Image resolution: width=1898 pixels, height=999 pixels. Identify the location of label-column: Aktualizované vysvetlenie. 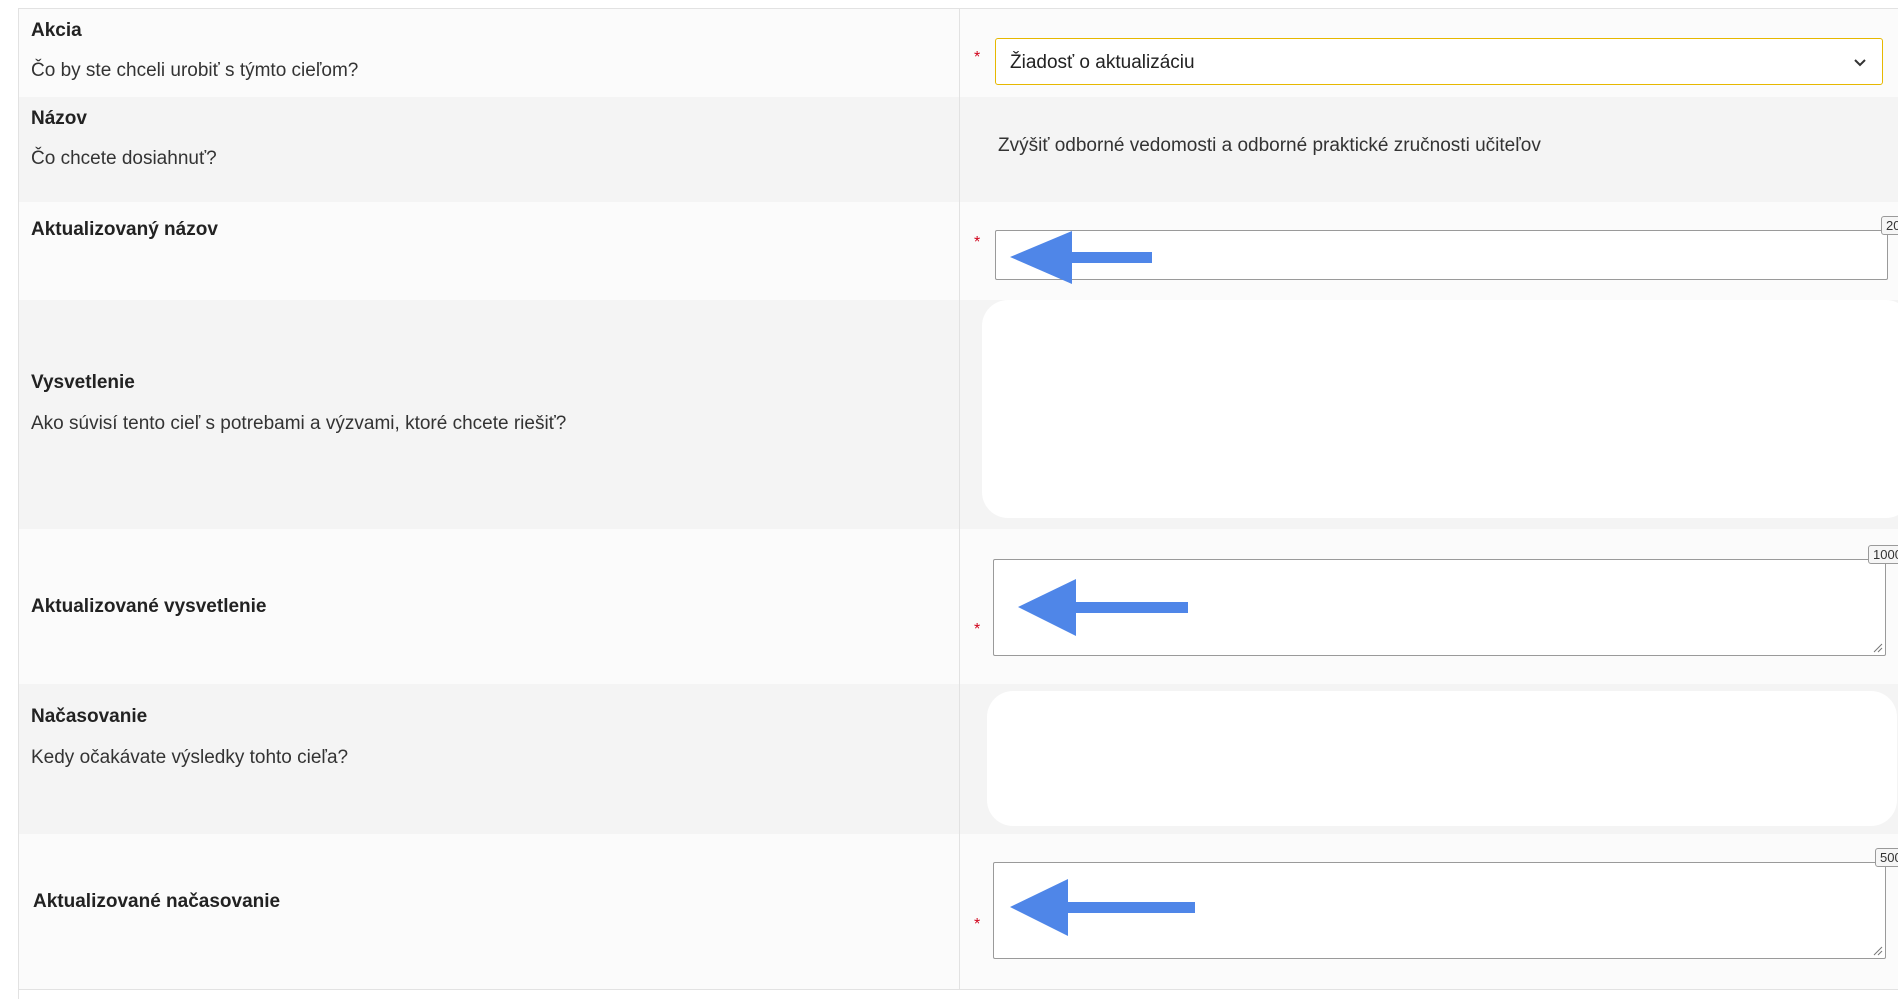
(489, 606).